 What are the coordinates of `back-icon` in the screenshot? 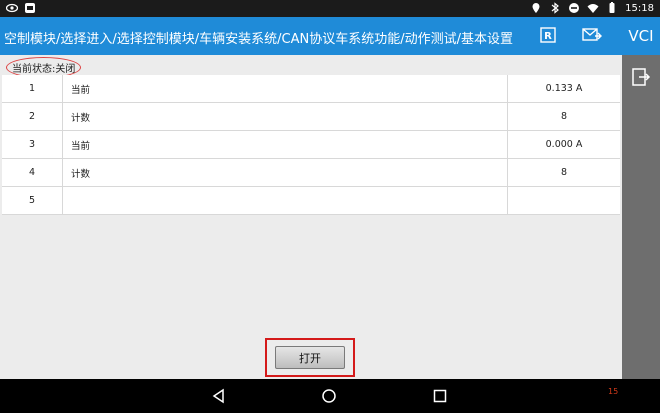 It's located at (219, 396).